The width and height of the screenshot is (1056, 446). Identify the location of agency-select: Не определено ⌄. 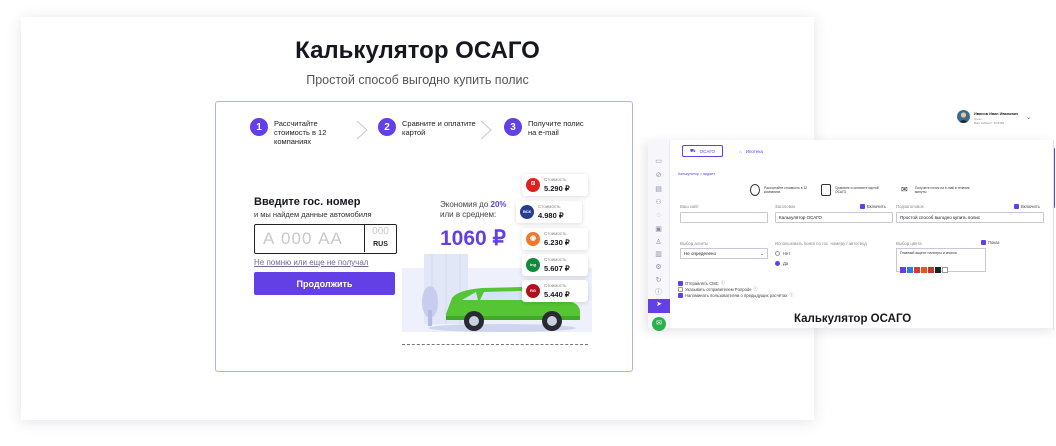
(724, 253).